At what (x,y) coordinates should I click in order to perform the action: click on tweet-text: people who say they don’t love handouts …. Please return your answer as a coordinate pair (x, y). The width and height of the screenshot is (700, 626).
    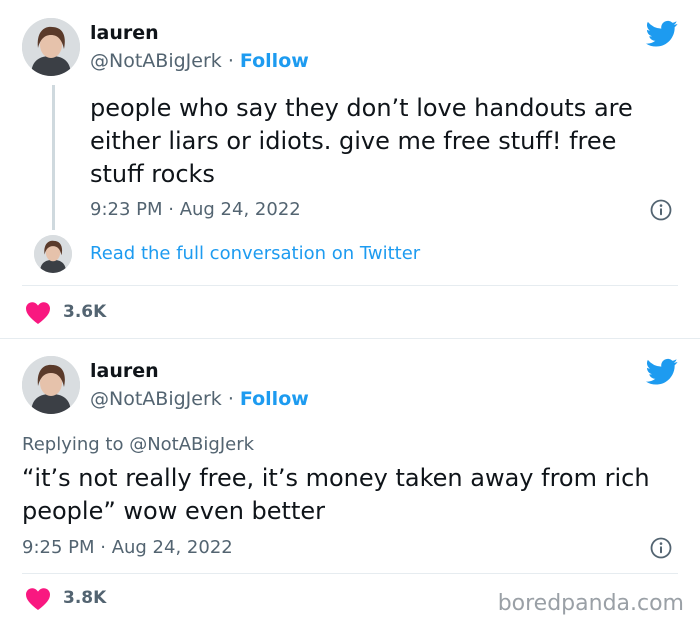
    Looking at the image, I should click on (361, 141).